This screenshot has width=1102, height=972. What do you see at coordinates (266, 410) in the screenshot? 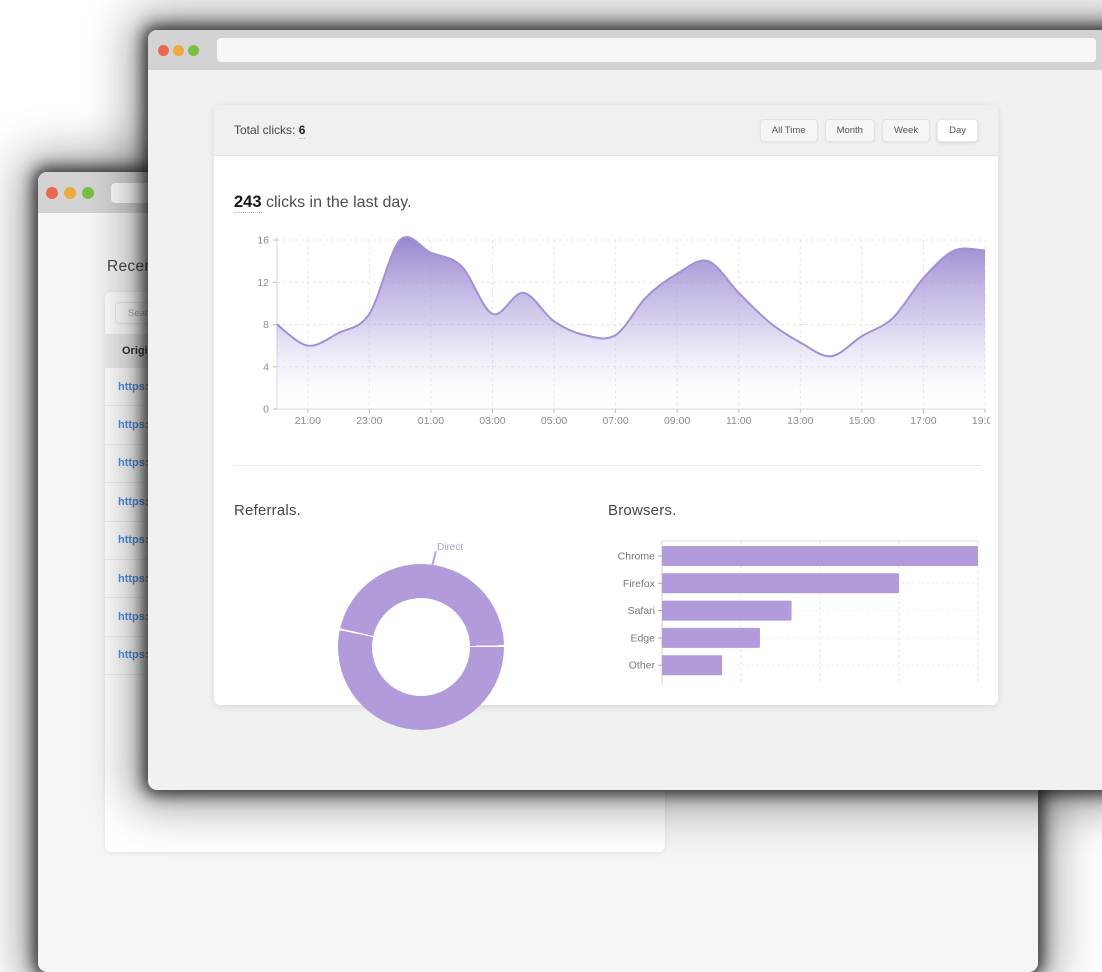
I see `svg-text: 0` at bounding box center [266, 410].